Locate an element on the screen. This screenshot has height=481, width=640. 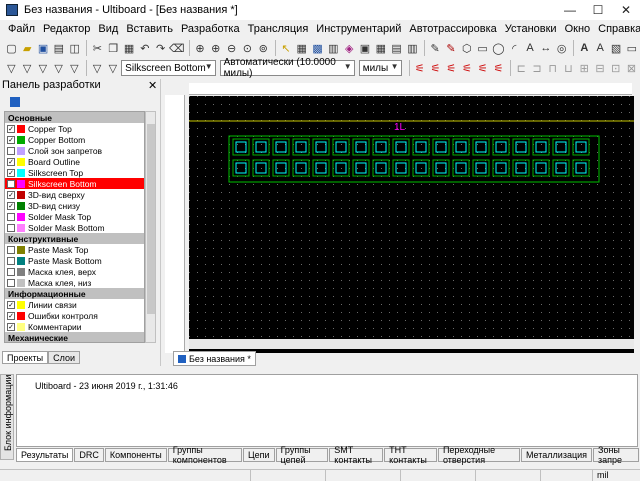
grid-select: Автоматически (10.0000 милы) ▼ is located at coordinates (287, 68).